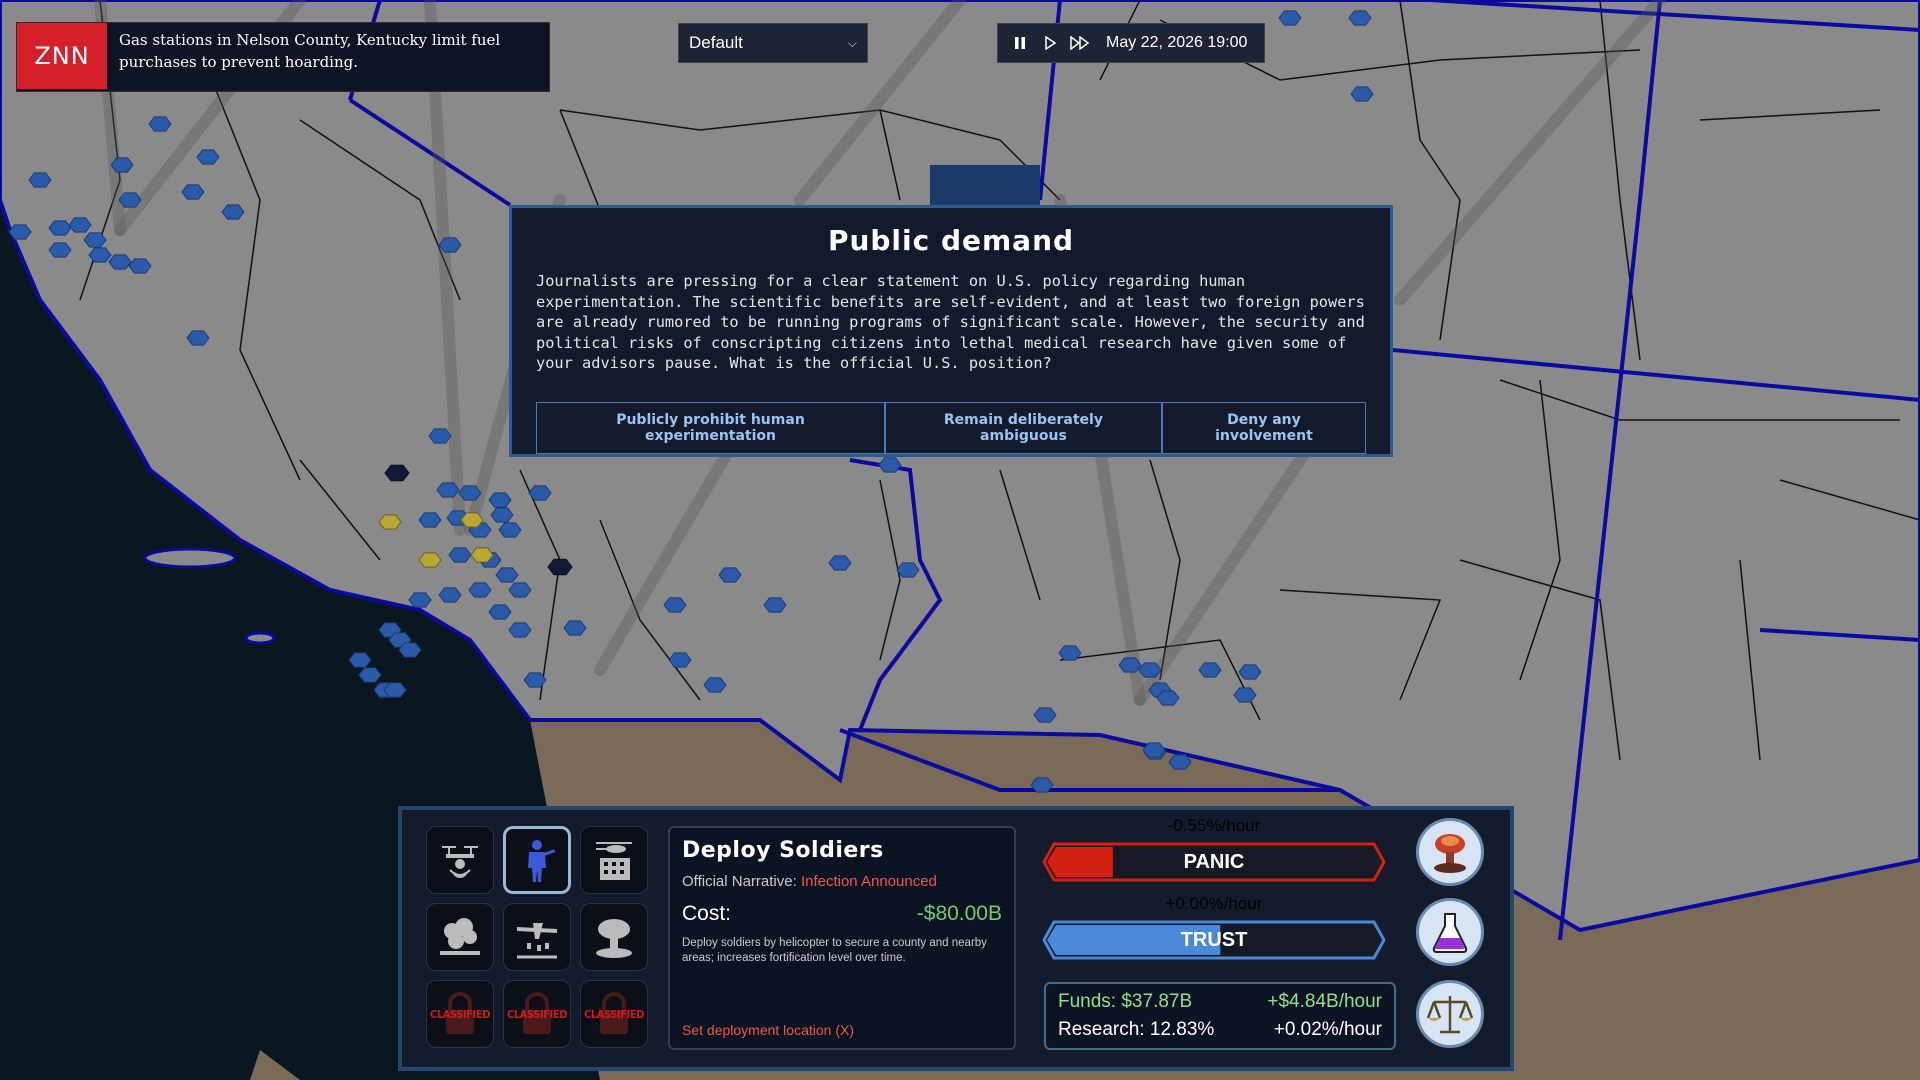 The height and width of the screenshot is (1080, 1920). What do you see at coordinates (985, 186) in the screenshot?
I see `quarantined-county` at bounding box center [985, 186].